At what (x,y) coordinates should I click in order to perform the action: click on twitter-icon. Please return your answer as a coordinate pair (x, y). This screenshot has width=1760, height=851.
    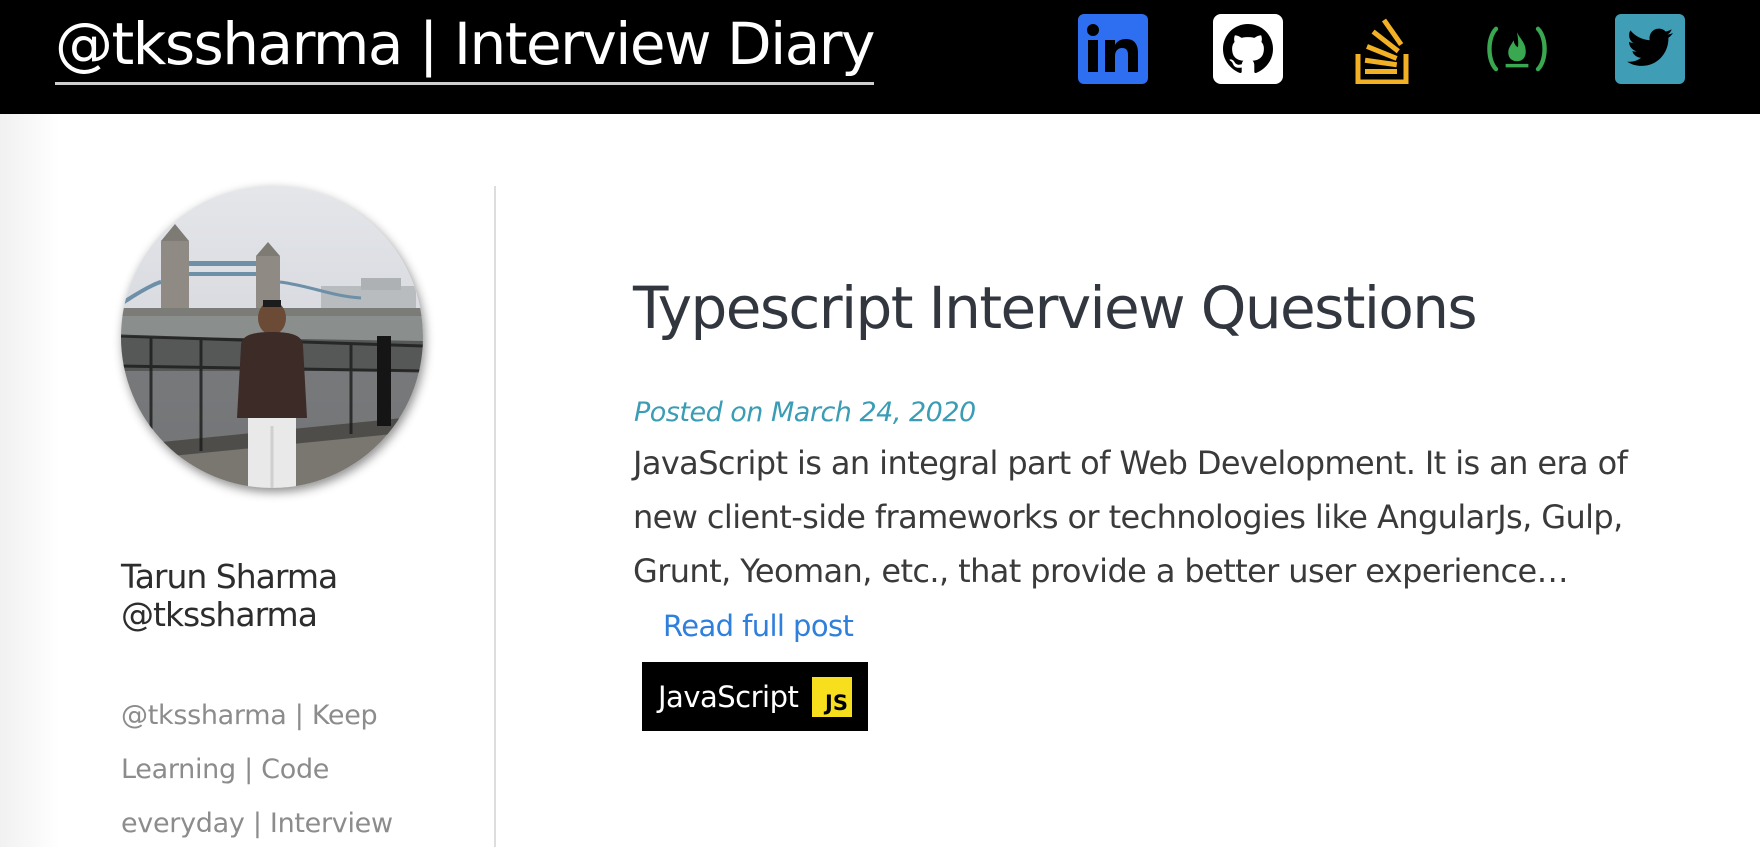
    Looking at the image, I should click on (1650, 49).